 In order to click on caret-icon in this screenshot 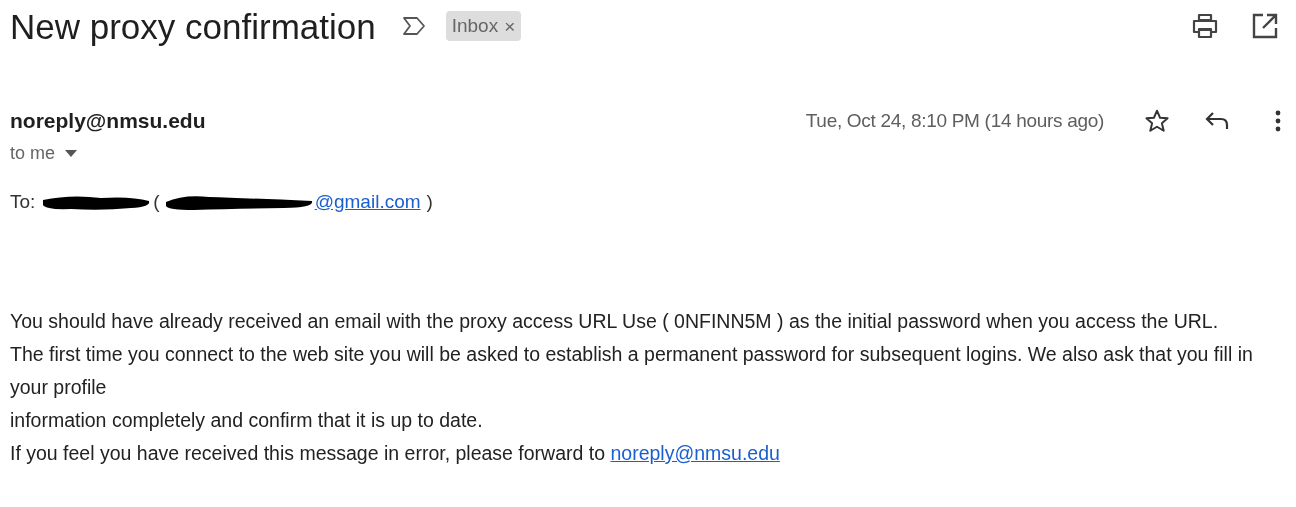, I will do `click(71, 153)`.